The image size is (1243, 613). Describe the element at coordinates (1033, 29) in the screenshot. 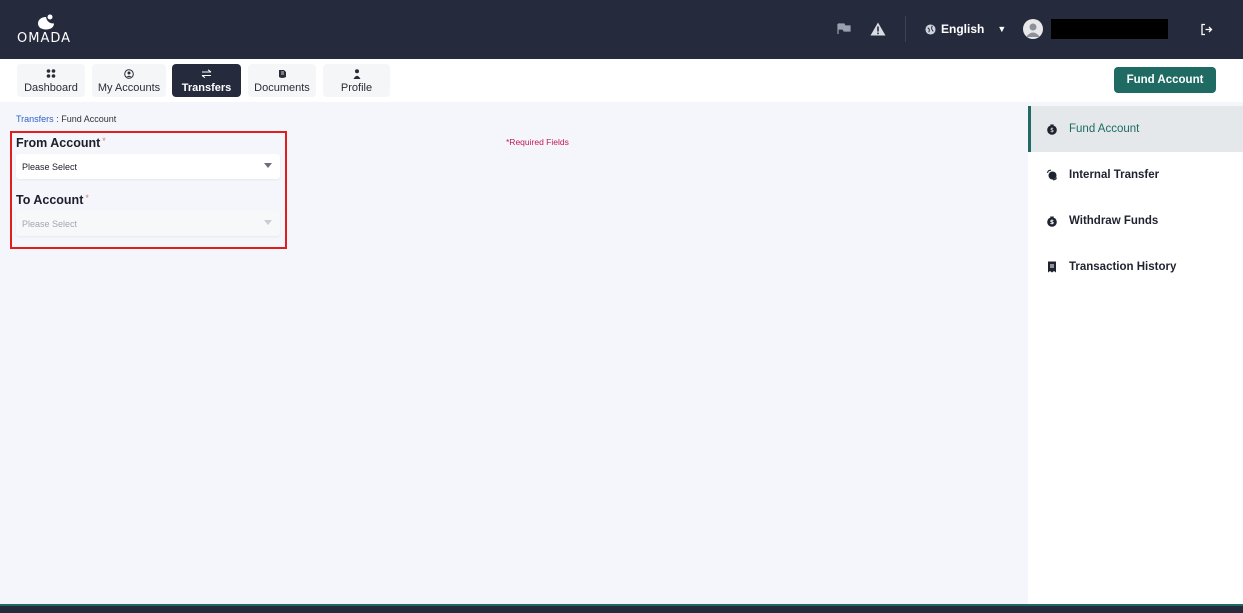

I see `avatar` at that location.